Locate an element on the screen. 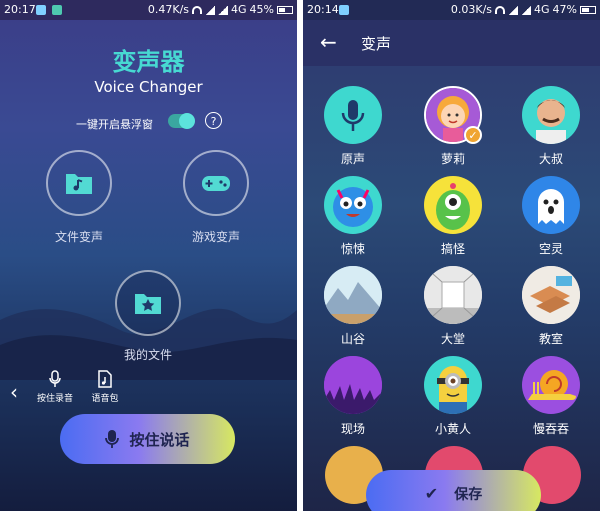 This screenshot has height=511, width=600. voice-item-hall: 大堂 is located at coordinates (453, 306).